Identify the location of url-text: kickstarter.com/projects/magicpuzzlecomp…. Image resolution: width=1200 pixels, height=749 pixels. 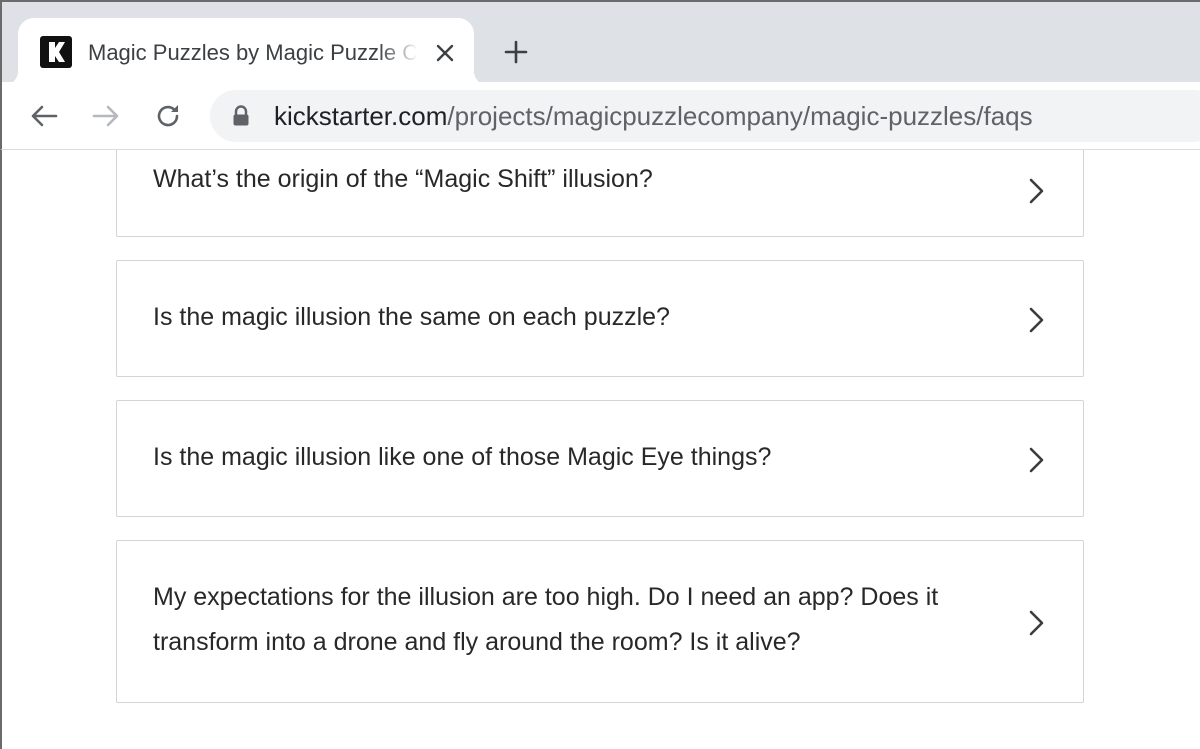
(653, 116).